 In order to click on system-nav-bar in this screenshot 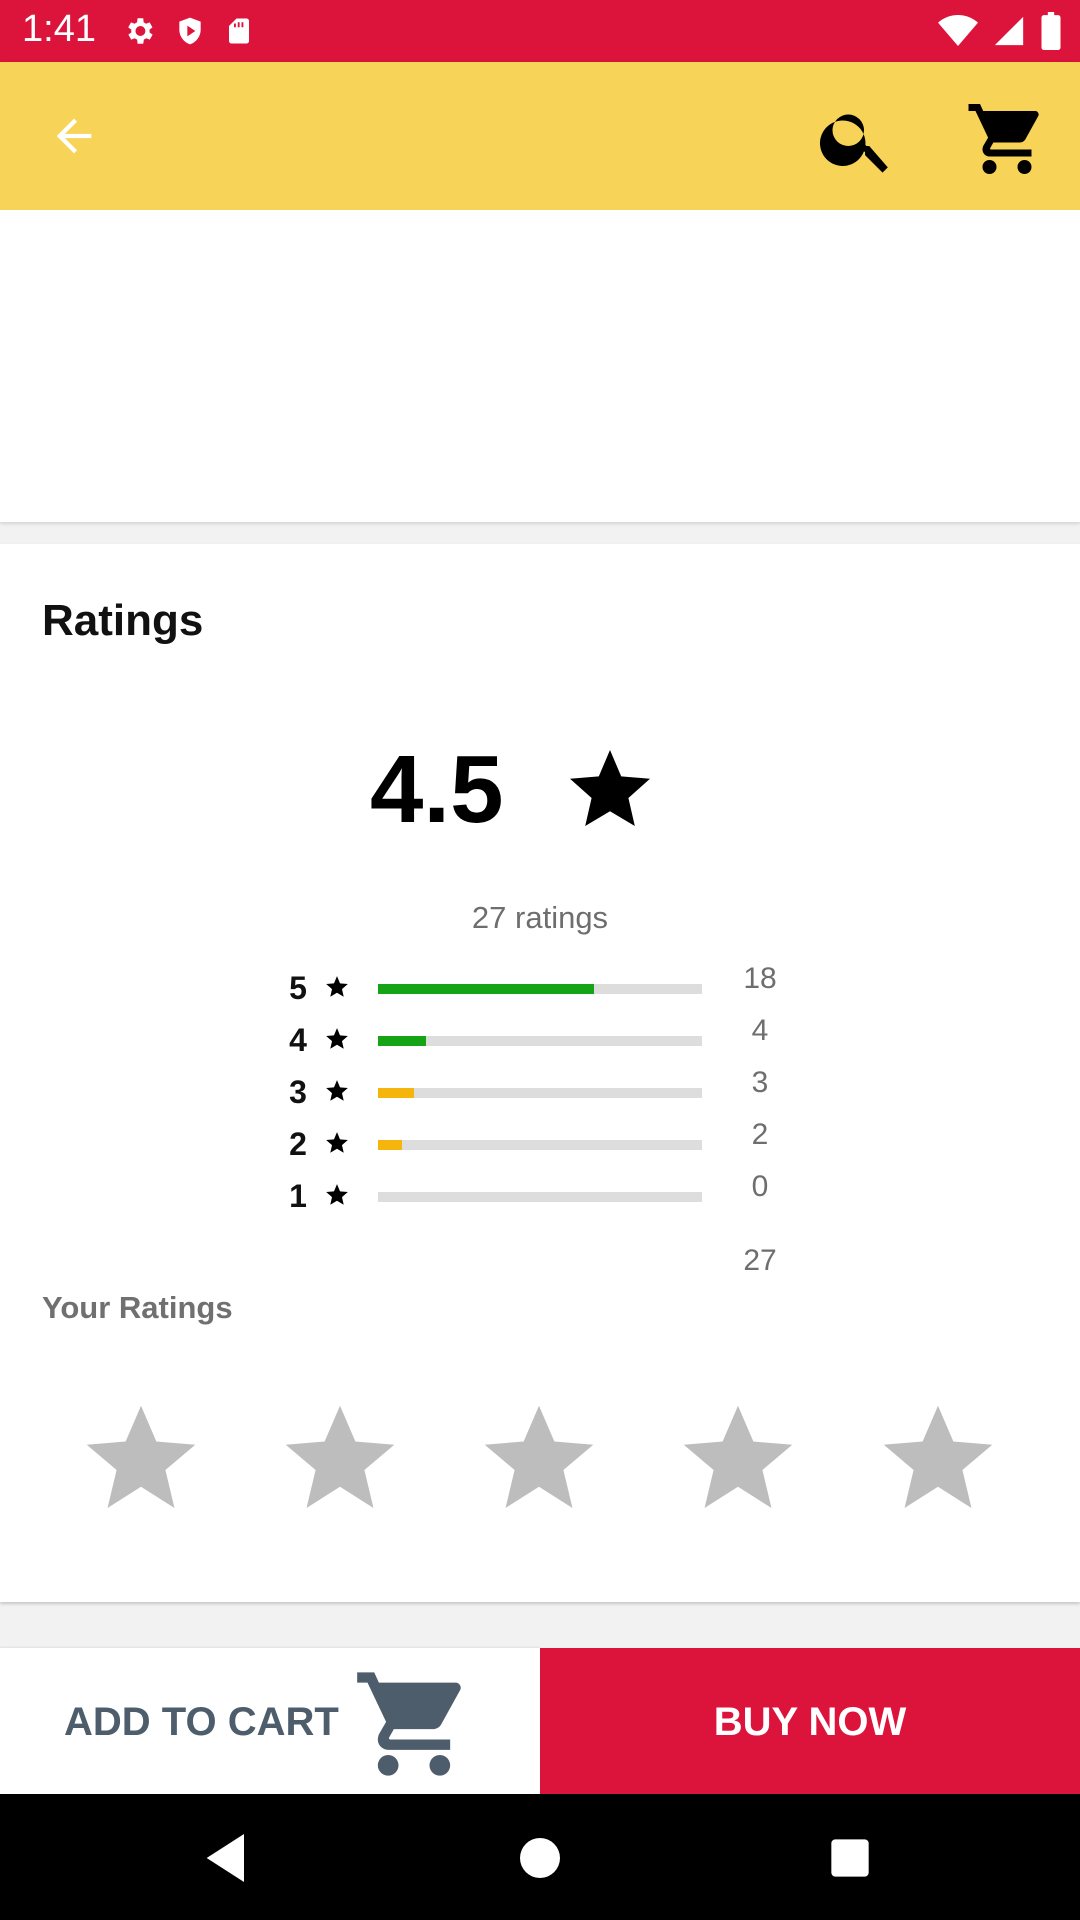, I will do `click(540, 1857)`.